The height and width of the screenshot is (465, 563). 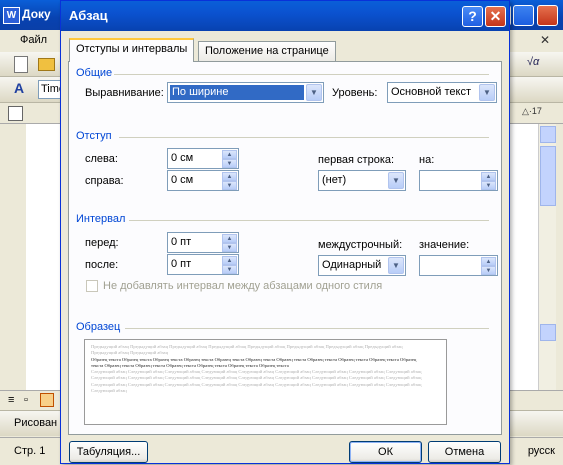 I want to click on general-divider, so click(x=301, y=74).